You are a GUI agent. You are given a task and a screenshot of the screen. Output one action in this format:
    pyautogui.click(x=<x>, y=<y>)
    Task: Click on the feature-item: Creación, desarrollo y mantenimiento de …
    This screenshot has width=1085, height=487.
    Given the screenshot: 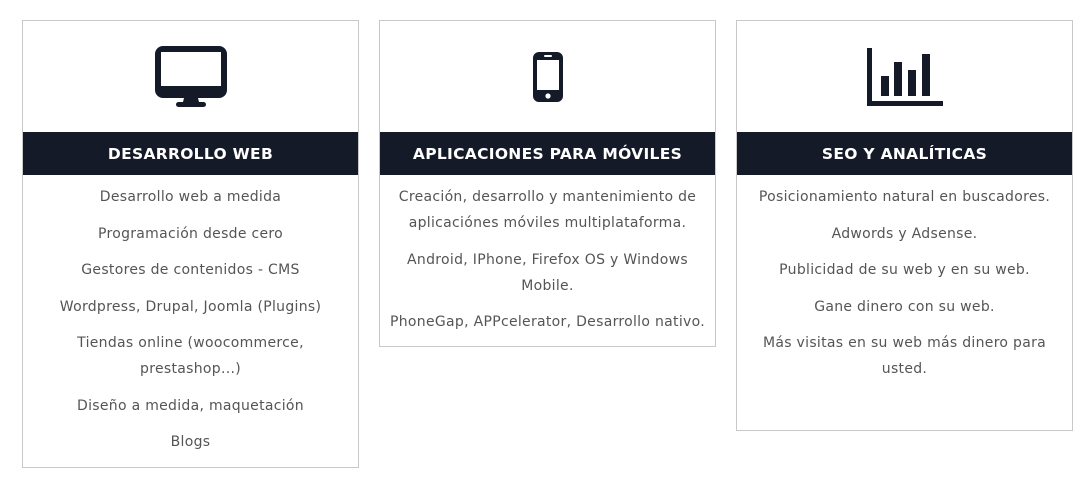 What is the action you would take?
    pyautogui.click(x=547, y=210)
    